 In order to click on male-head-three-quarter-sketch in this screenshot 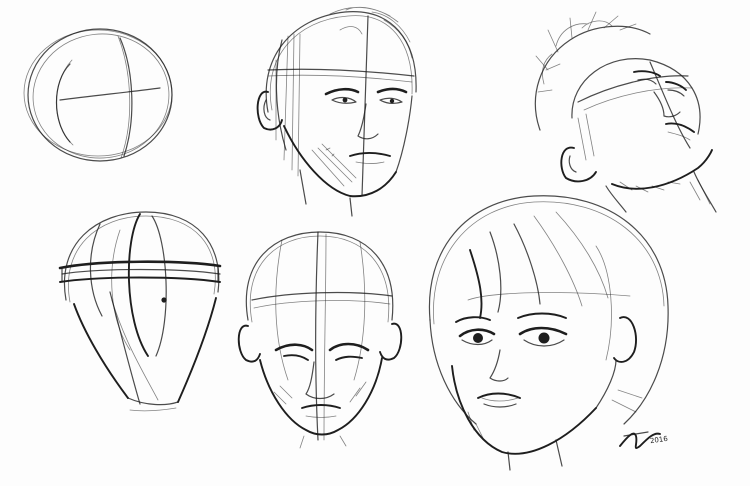, I will do `click(336, 111)`.